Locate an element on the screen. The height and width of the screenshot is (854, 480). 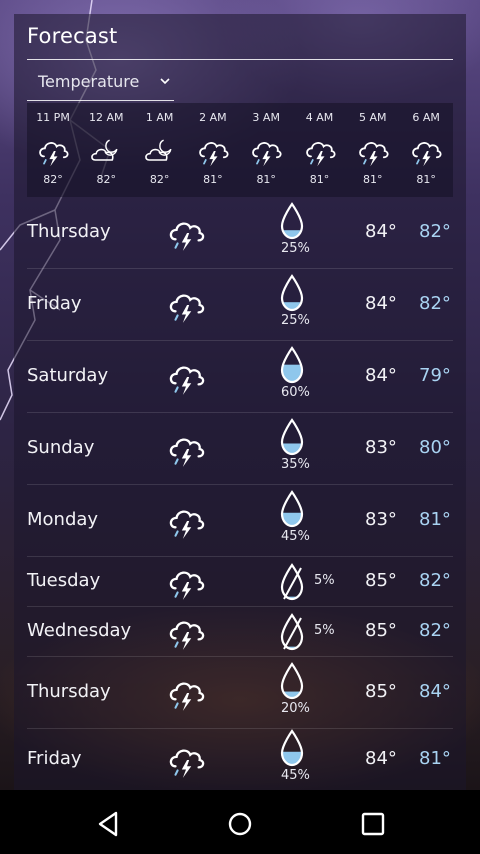
hour-time: 3 AM is located at coordinates (266, 117).